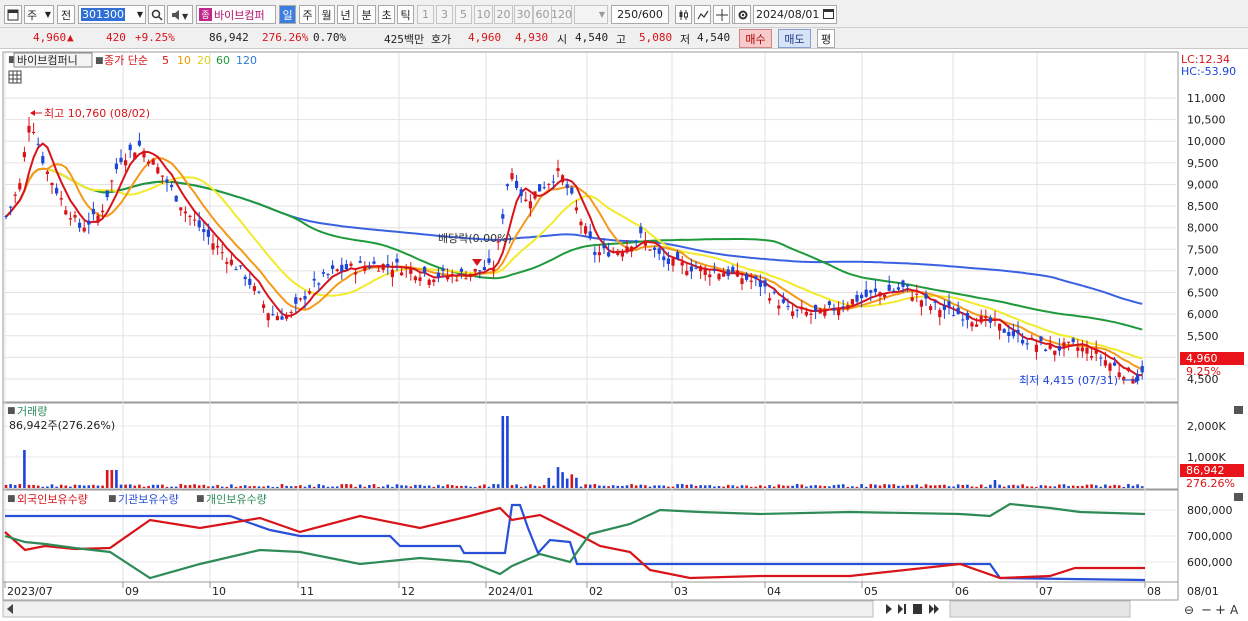 This screenshot has height=621, width=1248. Describe the element at coordinates (590, 446) in the screenshot. I see `volume-panel` at that location.